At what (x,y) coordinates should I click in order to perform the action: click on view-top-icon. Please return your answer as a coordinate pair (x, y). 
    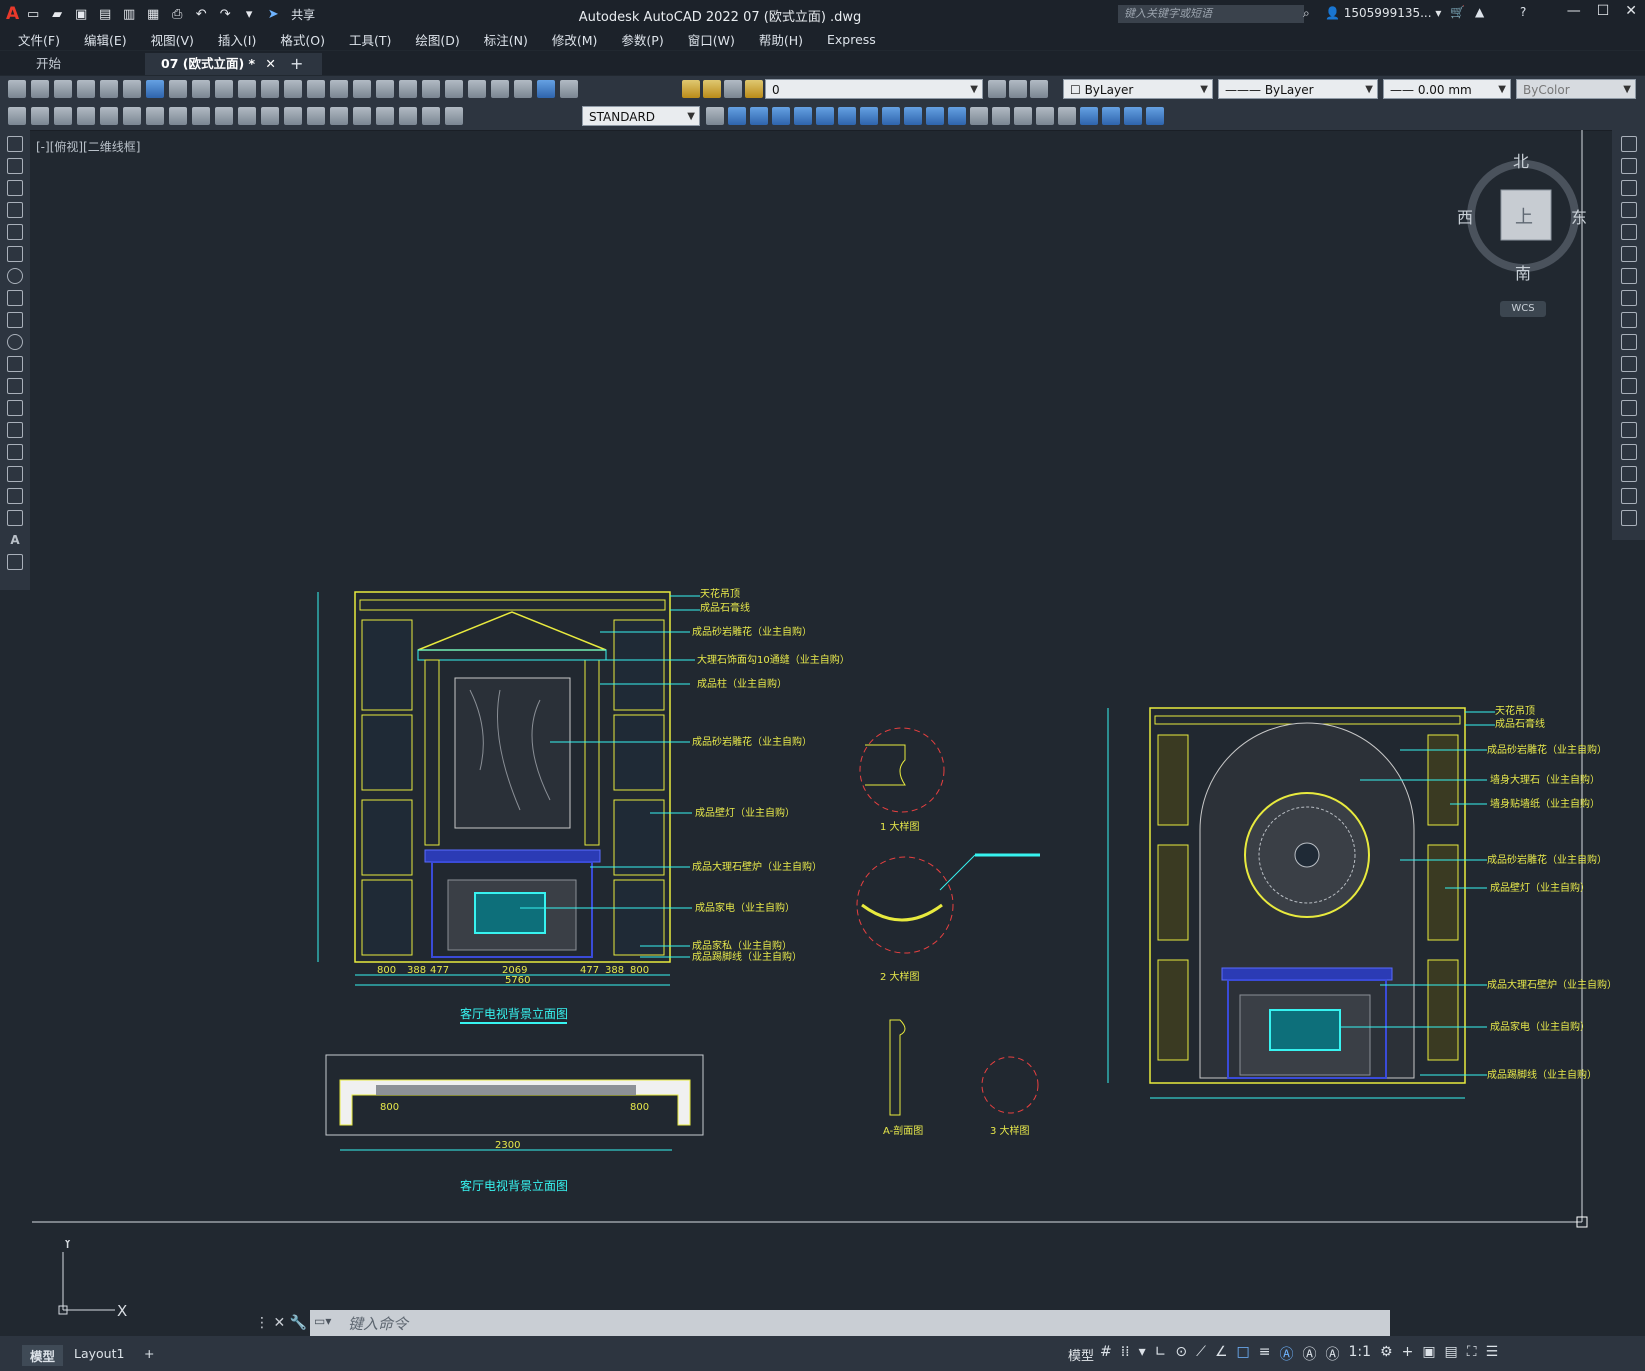
    Looking at the image, I should click on (825, 116).